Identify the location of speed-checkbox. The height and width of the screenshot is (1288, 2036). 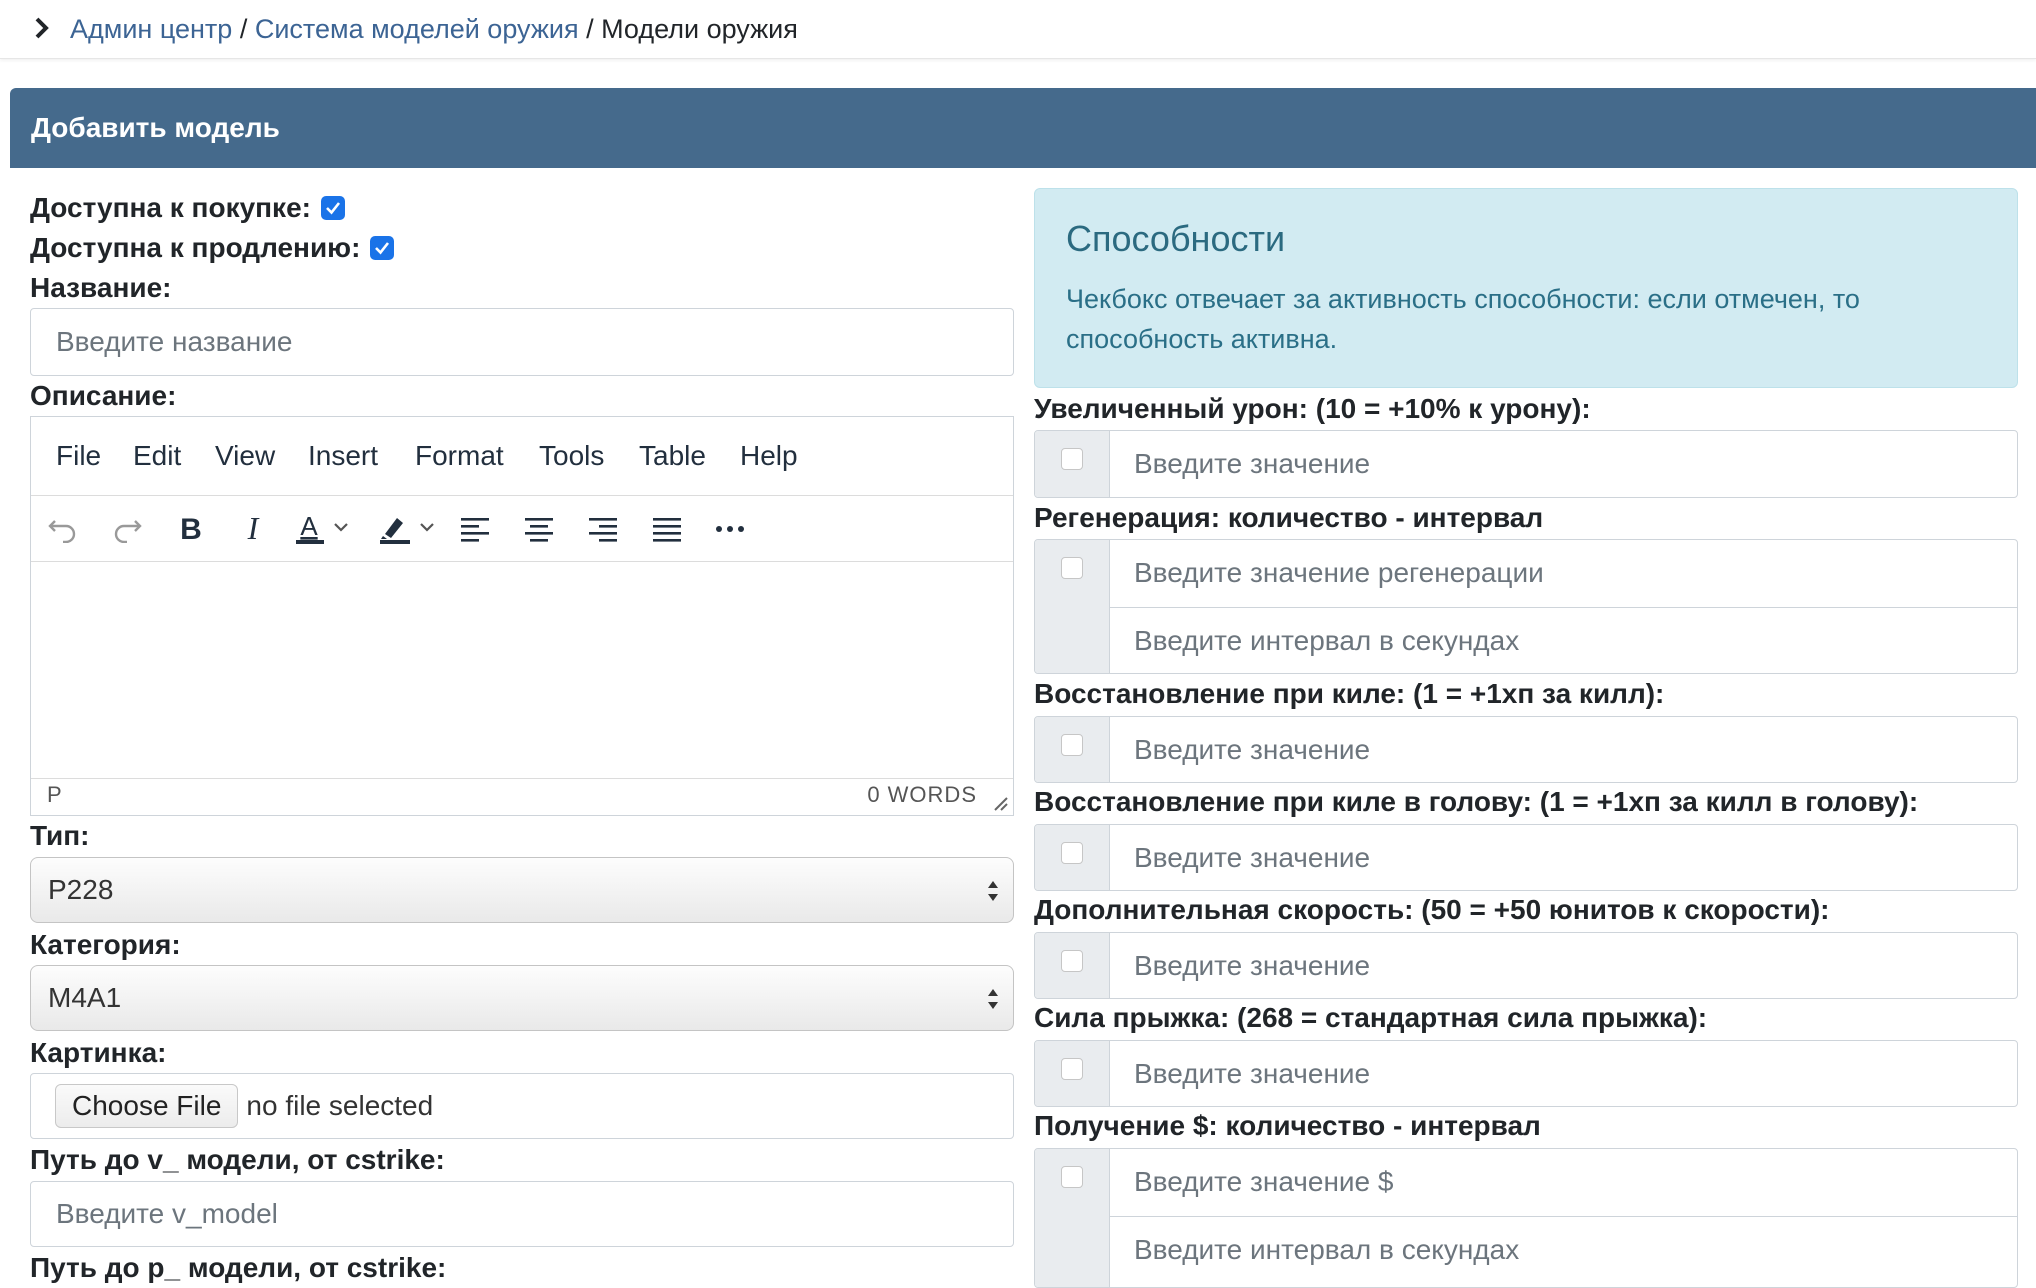
(1072, 961).